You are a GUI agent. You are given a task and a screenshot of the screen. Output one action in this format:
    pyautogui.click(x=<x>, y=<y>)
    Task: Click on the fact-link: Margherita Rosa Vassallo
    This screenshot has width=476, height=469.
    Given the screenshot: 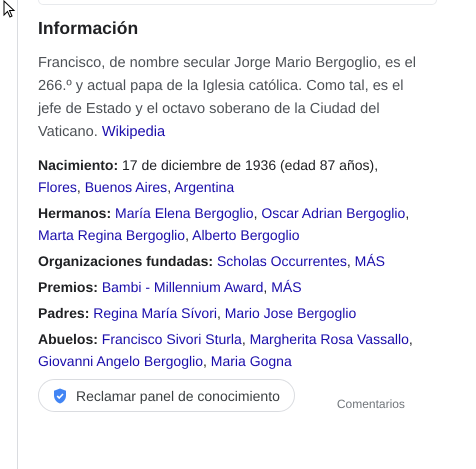 What is the action you would take?
    pyautogui.click(x=329, y=339)
    